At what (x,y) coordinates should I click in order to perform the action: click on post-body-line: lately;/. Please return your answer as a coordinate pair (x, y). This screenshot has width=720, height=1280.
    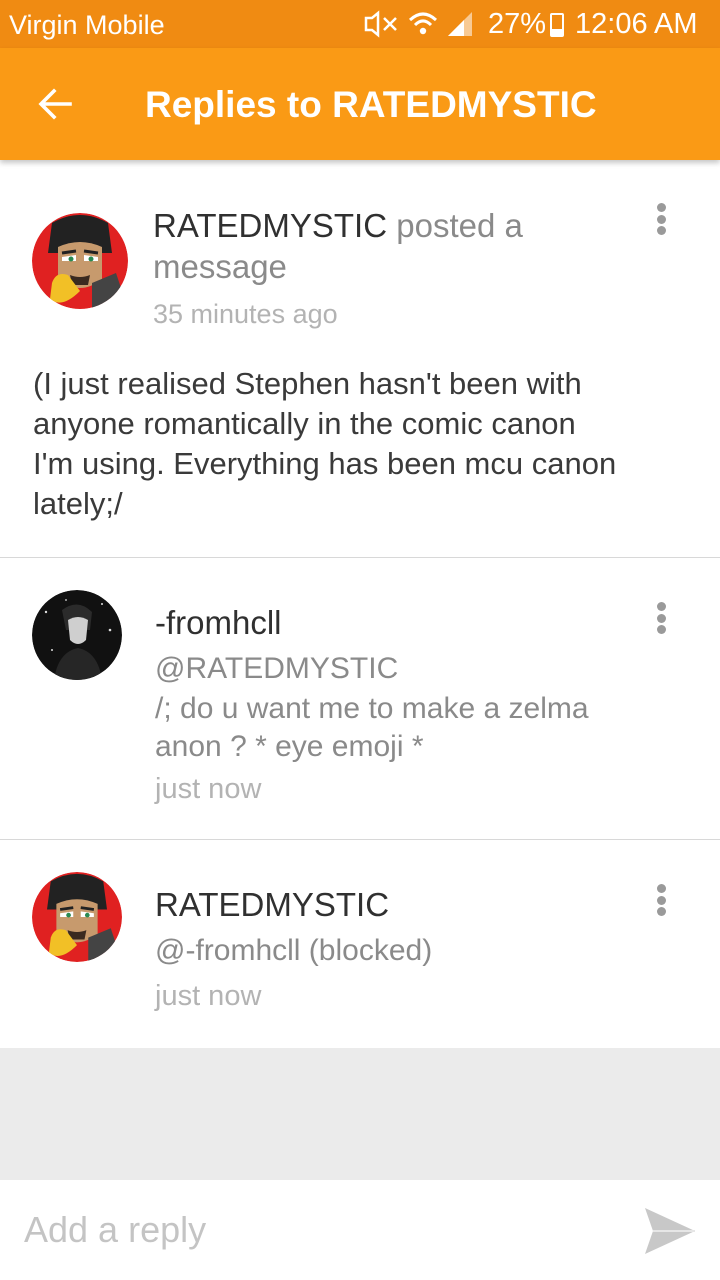
    Looking at the image, I should click on (78, 503).